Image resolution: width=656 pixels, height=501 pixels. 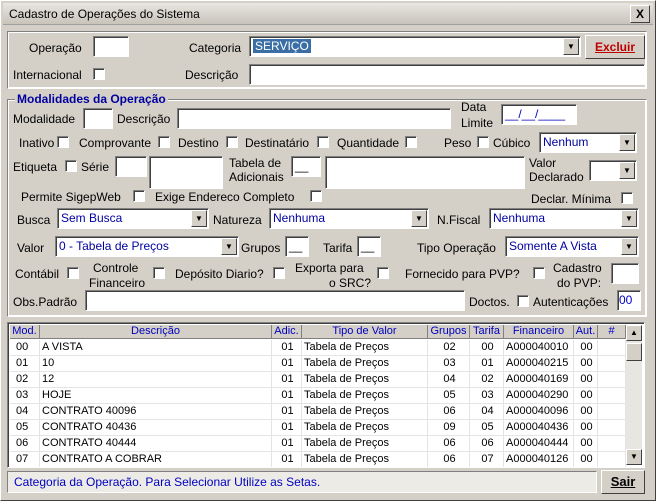 I want to click on col-descricao: Descrição, so click(x=156, y=332).